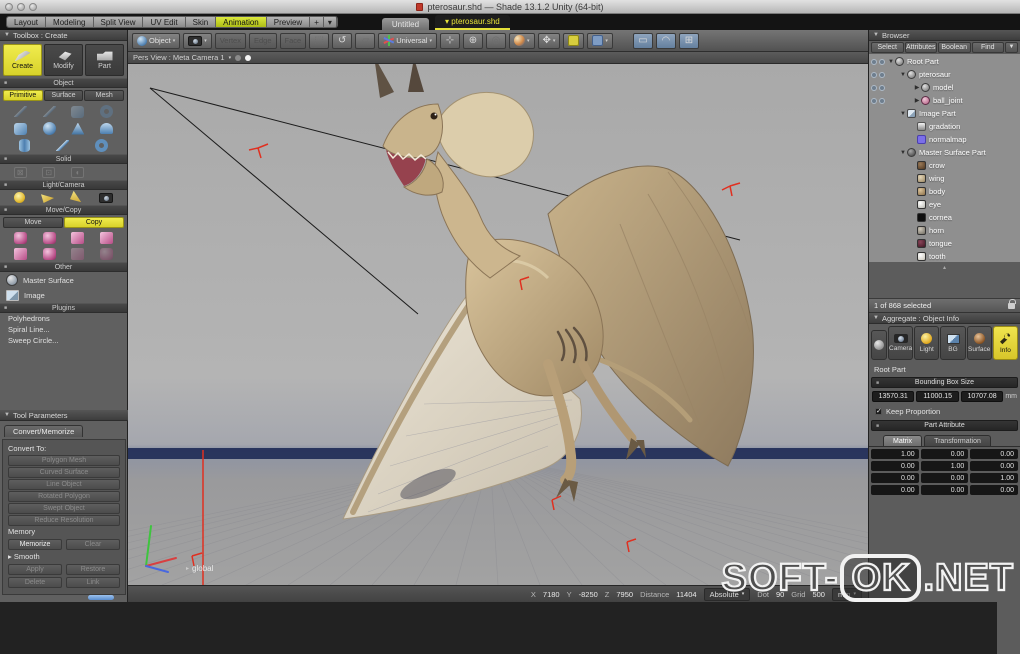 The image size is (1020, 654). I want to click on pivot-button: ⊕, so click(472, 40).